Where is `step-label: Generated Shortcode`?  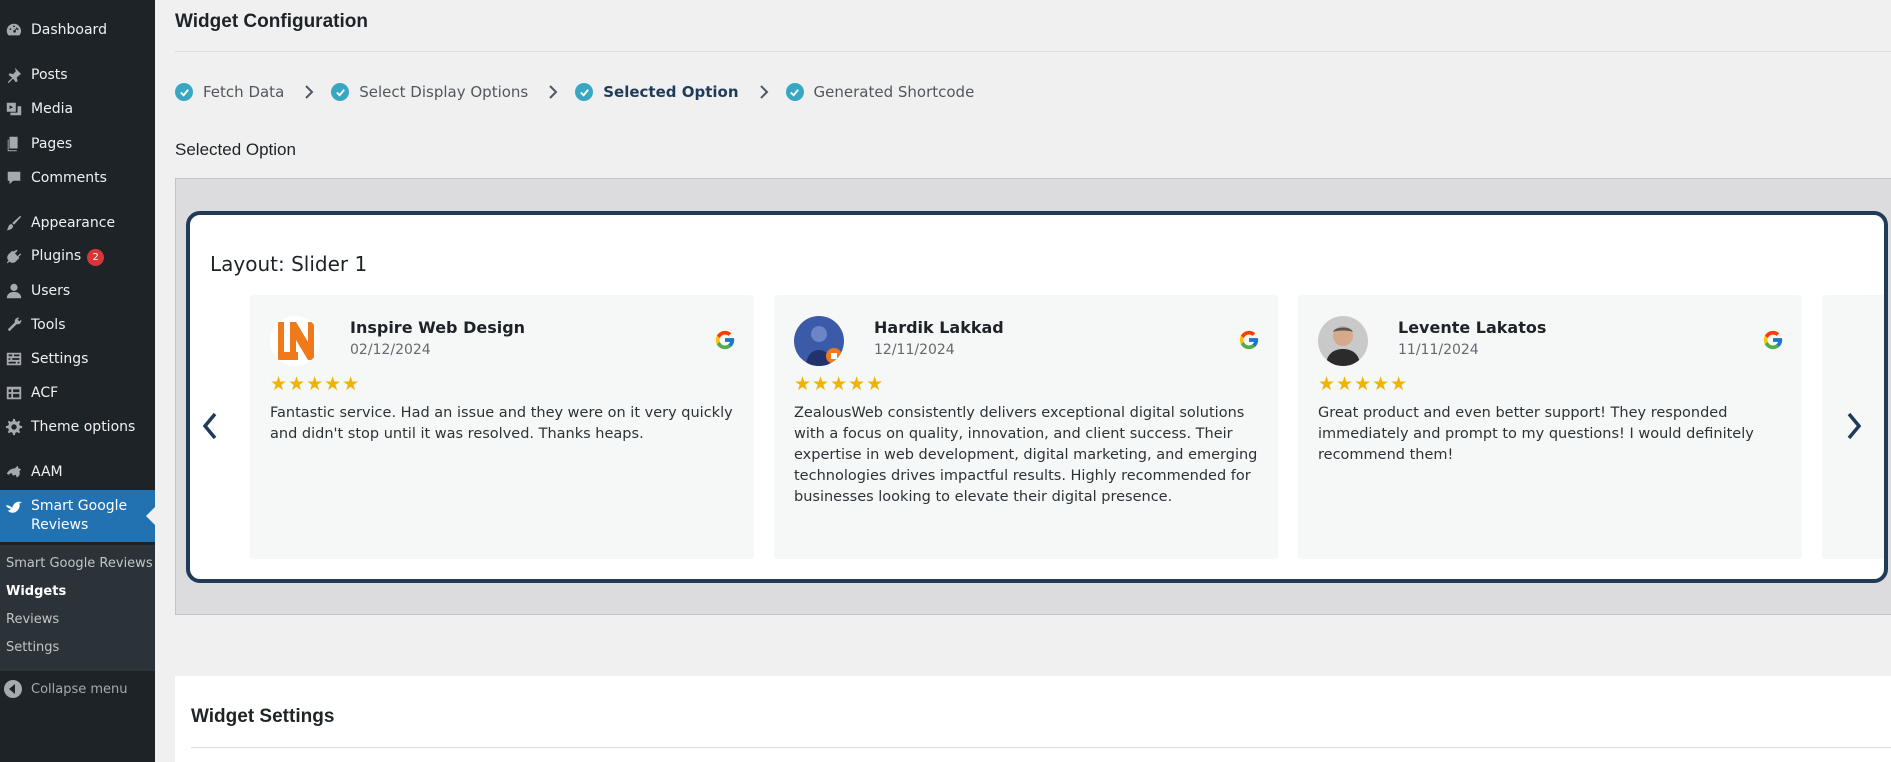
step-label: Generated Shortcode is located at coordinates (894, 92).